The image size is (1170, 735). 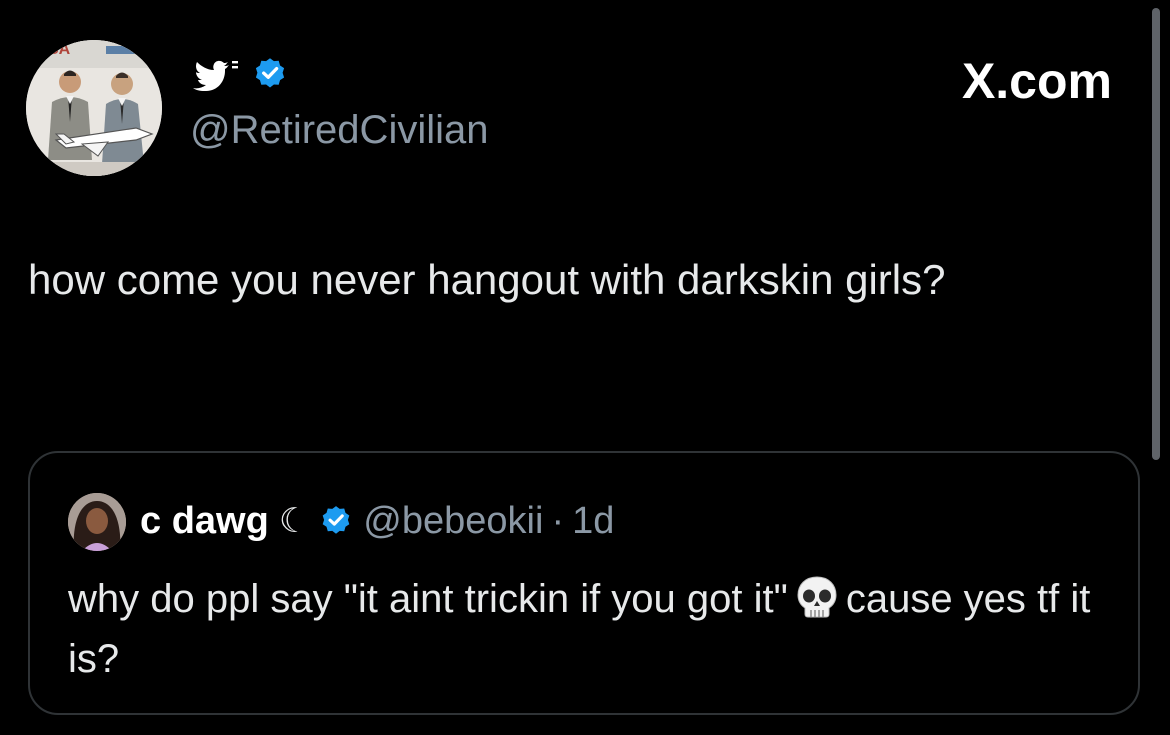 I want to click on quoted-tweet-header: c dawg ☾ @bebeokii · 1d, so click(x=377, y=521).